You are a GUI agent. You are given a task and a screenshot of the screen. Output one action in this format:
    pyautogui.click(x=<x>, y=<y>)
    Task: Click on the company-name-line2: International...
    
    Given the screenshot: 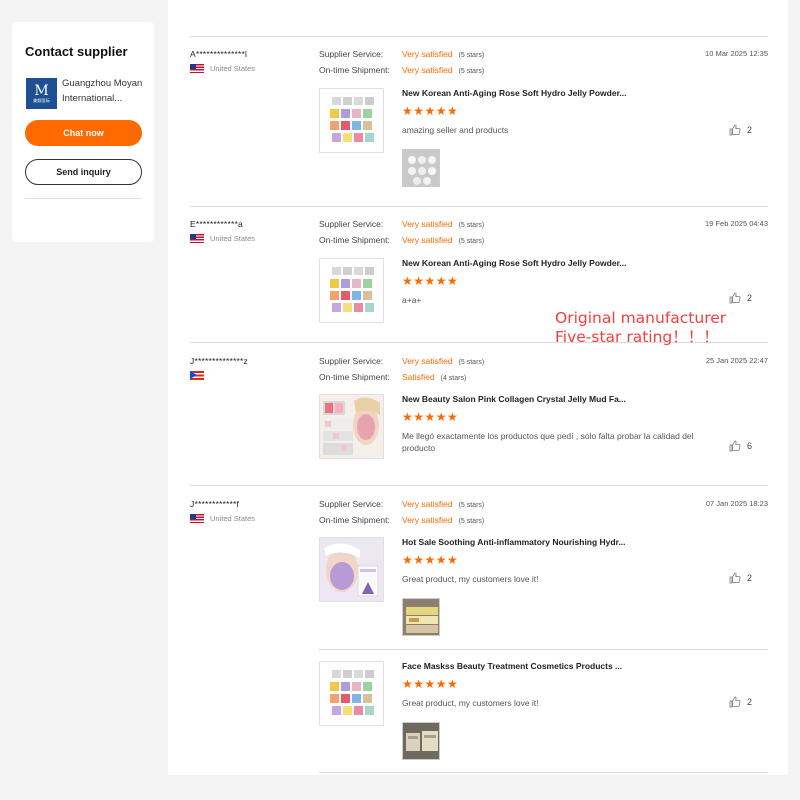 What is the action you would take?
    pyautogui.click(x=92, y=98)
    